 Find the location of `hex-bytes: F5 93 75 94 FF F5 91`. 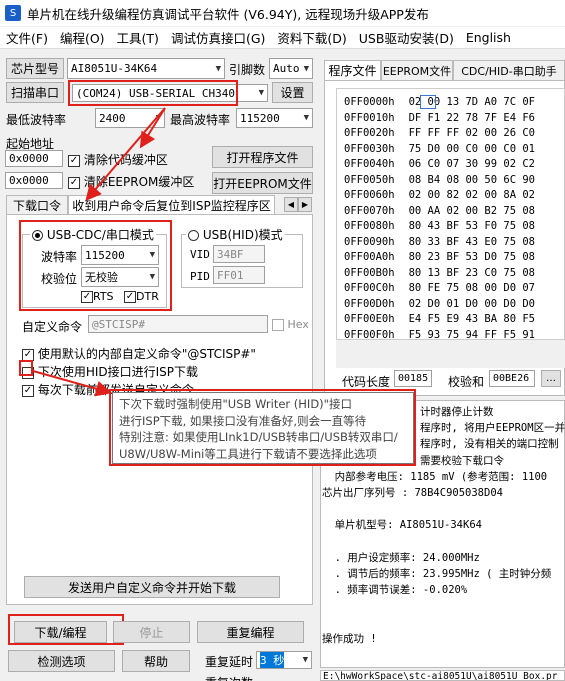

hex-bytes: F5 93 75 94 FF F5 91 is located at coordinates (472, 334).